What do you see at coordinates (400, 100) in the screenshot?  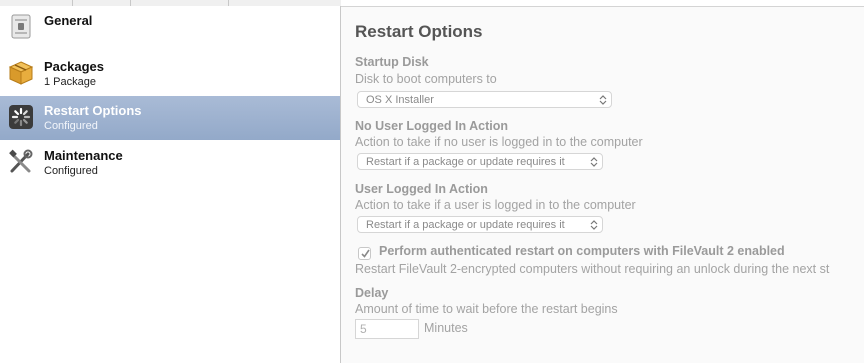 I see `startup-disk-value: OS X Installer` at bounding box center [400, 100].